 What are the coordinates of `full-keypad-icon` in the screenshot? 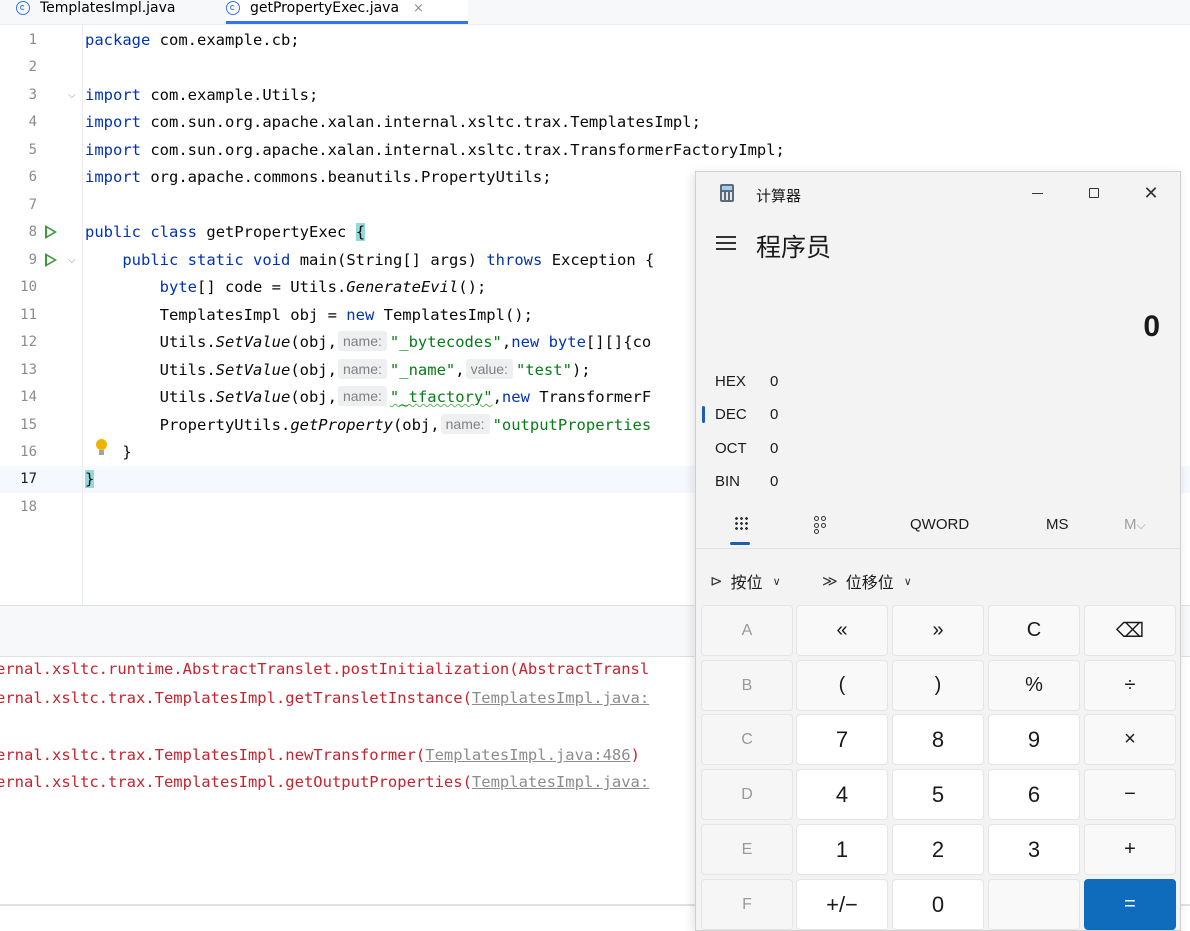 It's located at (742, 524).